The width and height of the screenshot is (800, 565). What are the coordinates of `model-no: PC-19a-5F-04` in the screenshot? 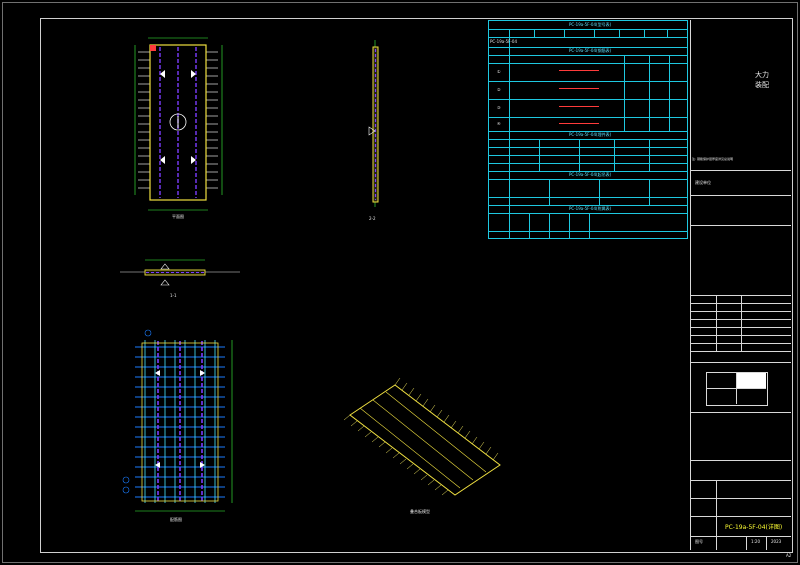 It's located at (504, 41).